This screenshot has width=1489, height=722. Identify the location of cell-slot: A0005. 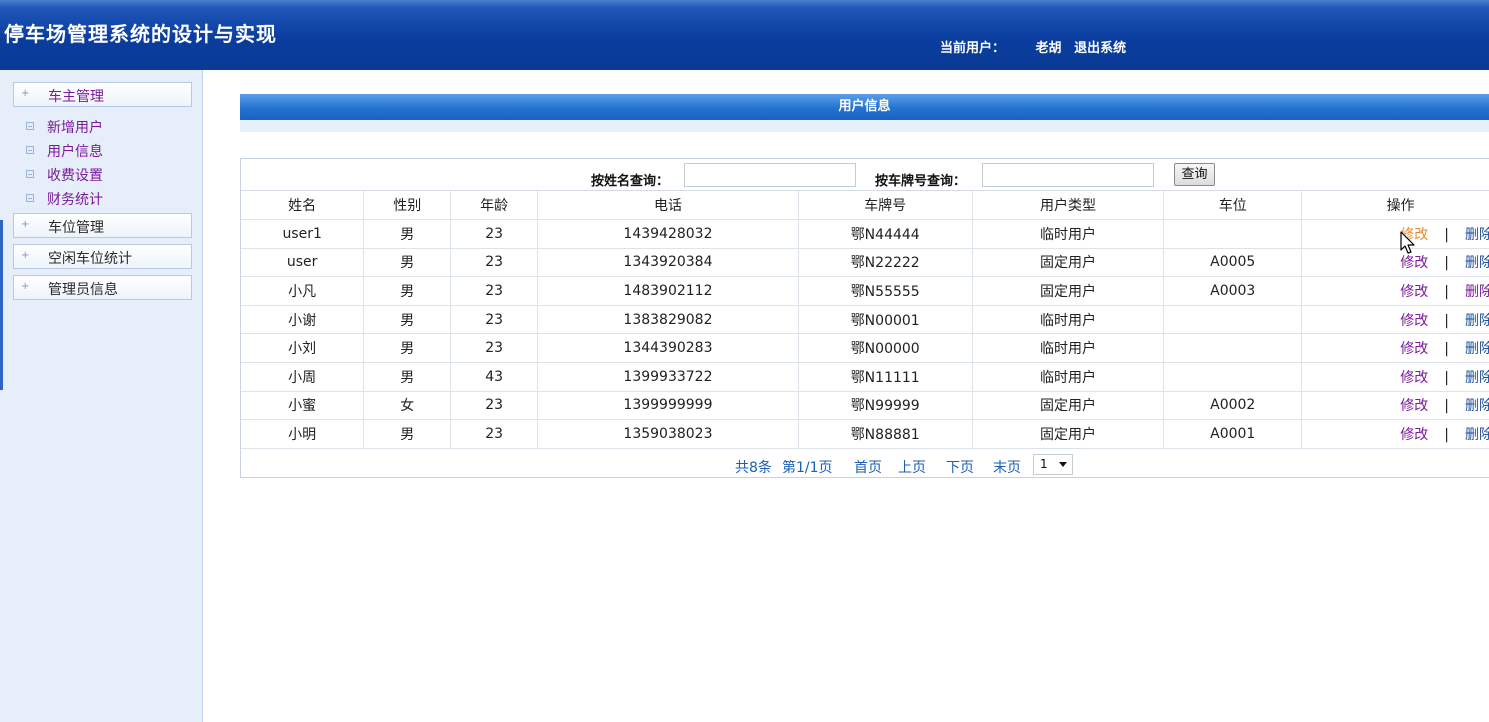
(1233, 263).